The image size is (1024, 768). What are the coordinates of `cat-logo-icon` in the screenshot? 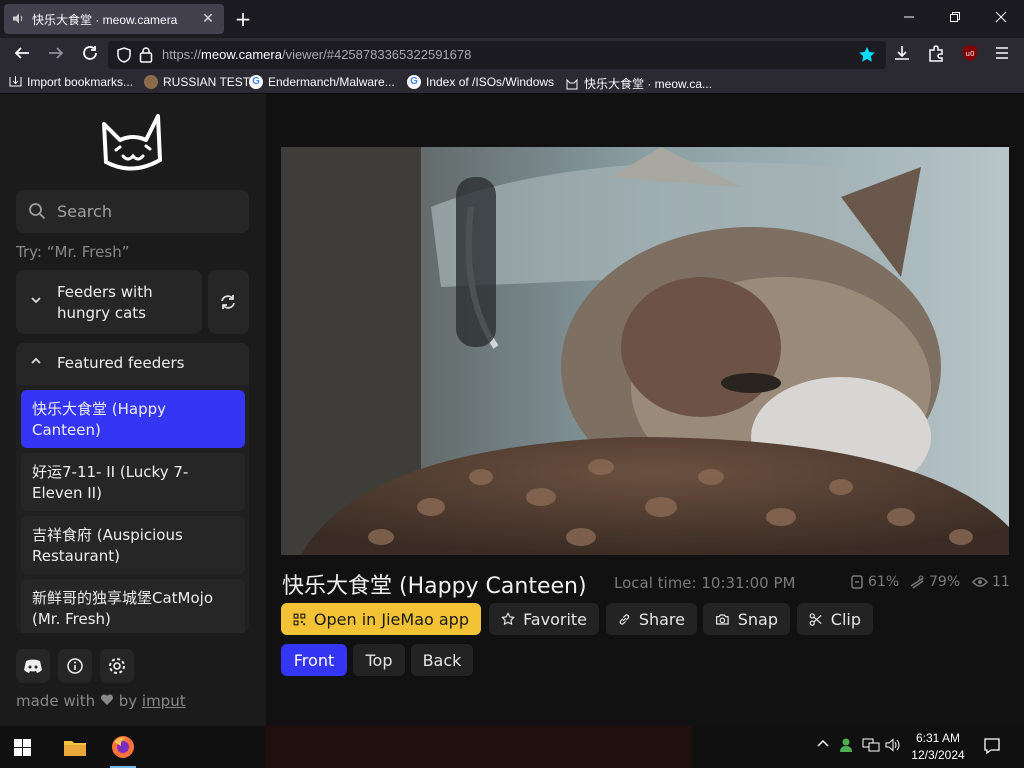 It's located at (133, 142).